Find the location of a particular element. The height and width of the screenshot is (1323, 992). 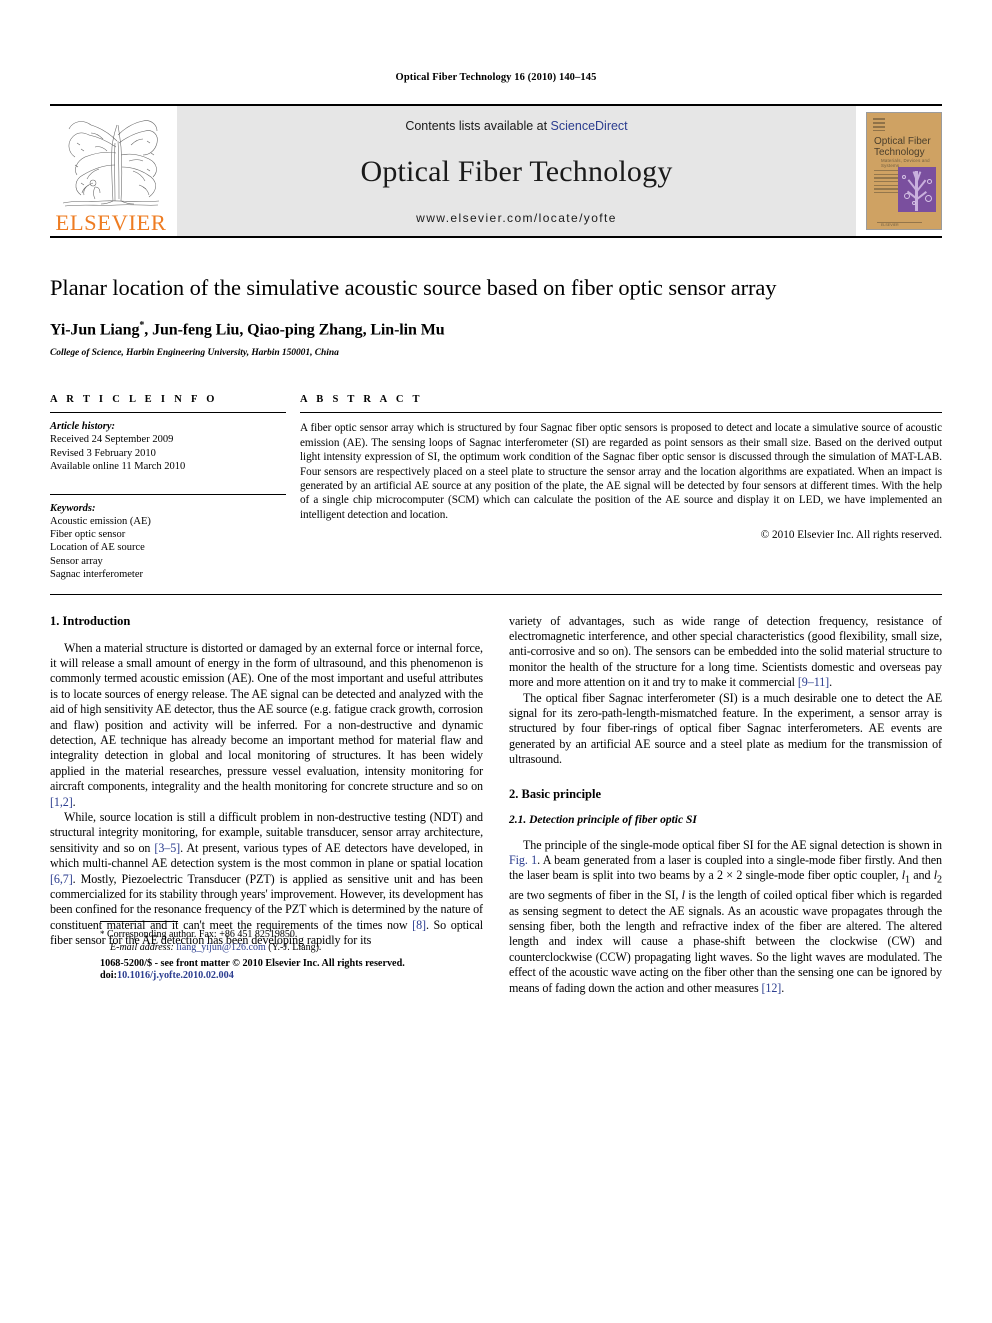

cover-title: Optical Fiber Technology is located at coordinates (905, 147).